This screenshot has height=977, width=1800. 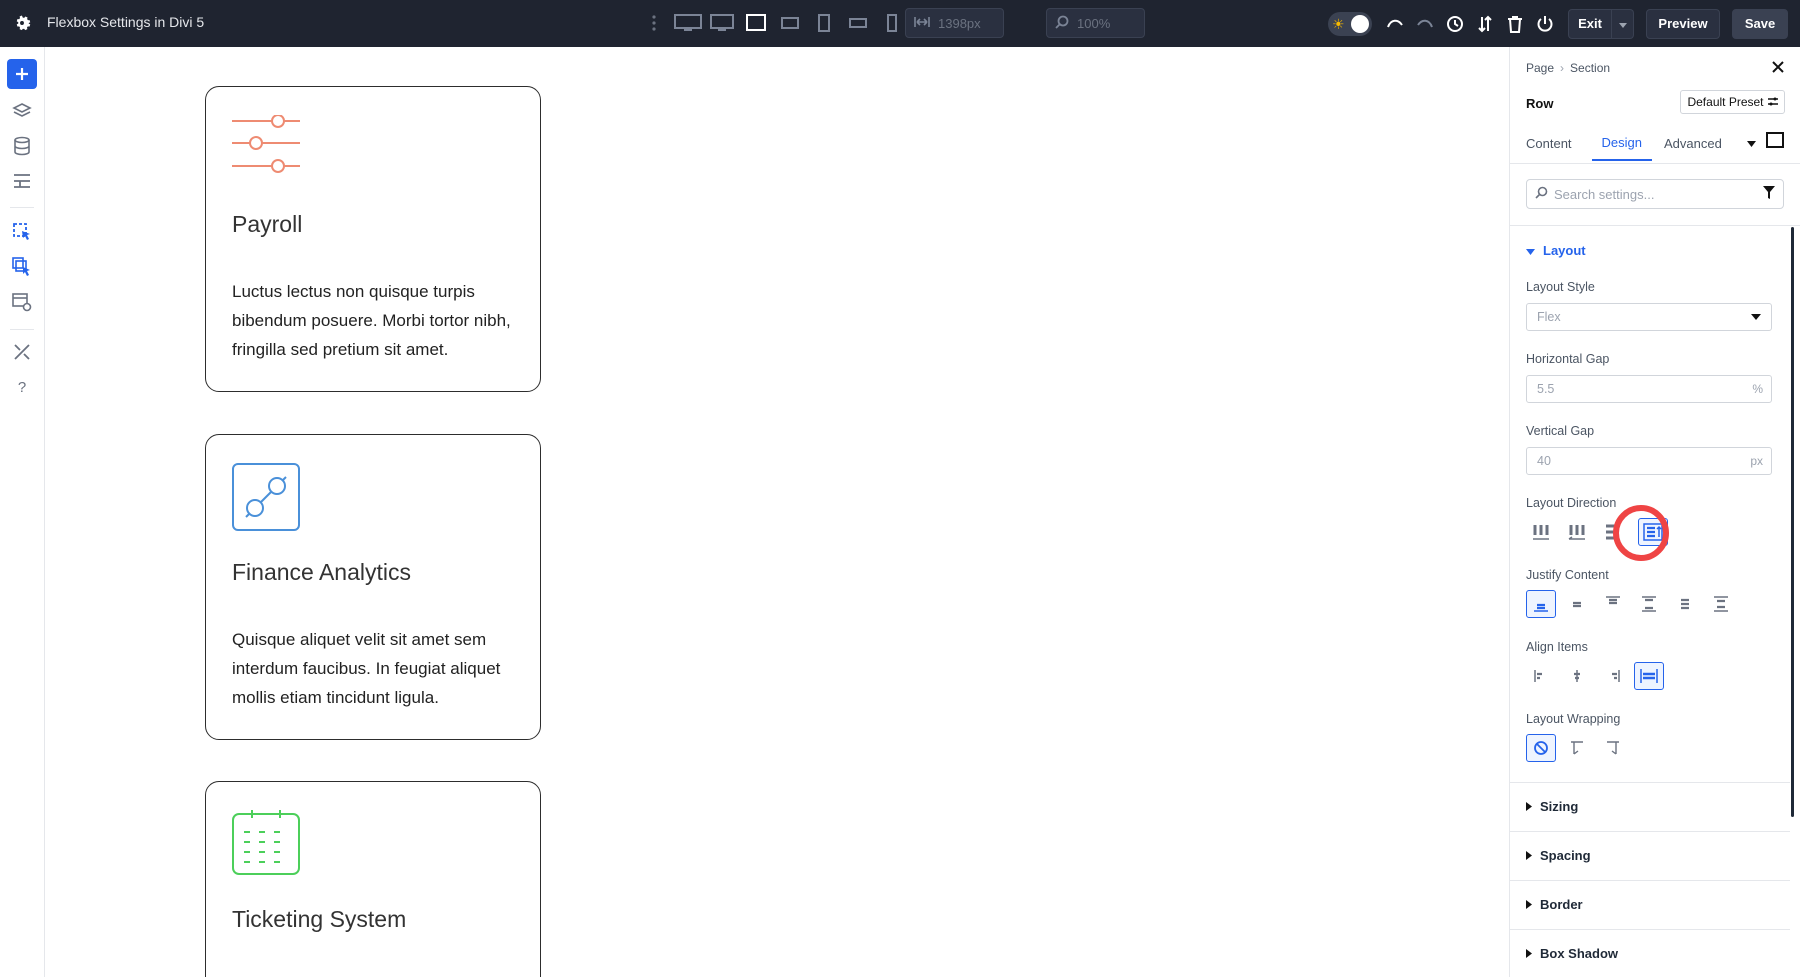 I want to click on horizontal-gap-label: Horizontal Gap, so click(x=1567, y=359).